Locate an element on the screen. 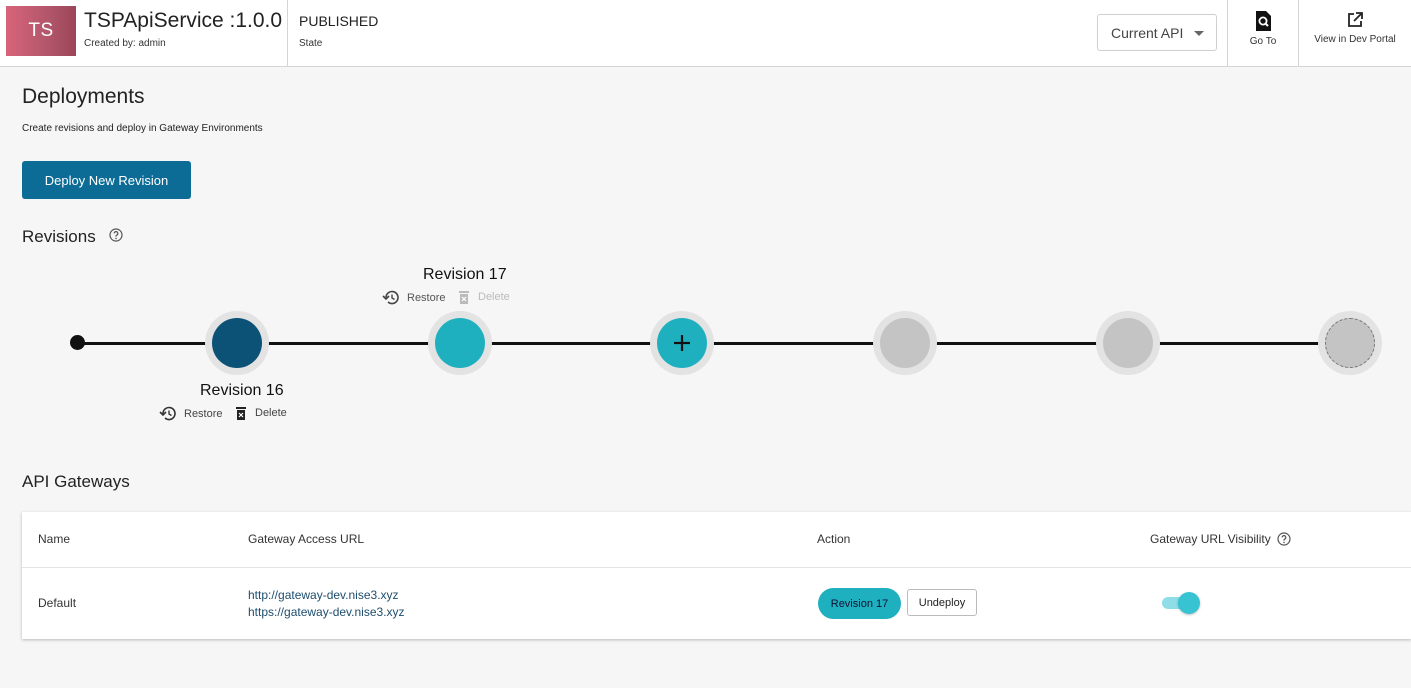 This screenshot has height=688, width=1411. api-gateways-title: API Gateways is located at coordinates (76, 481).